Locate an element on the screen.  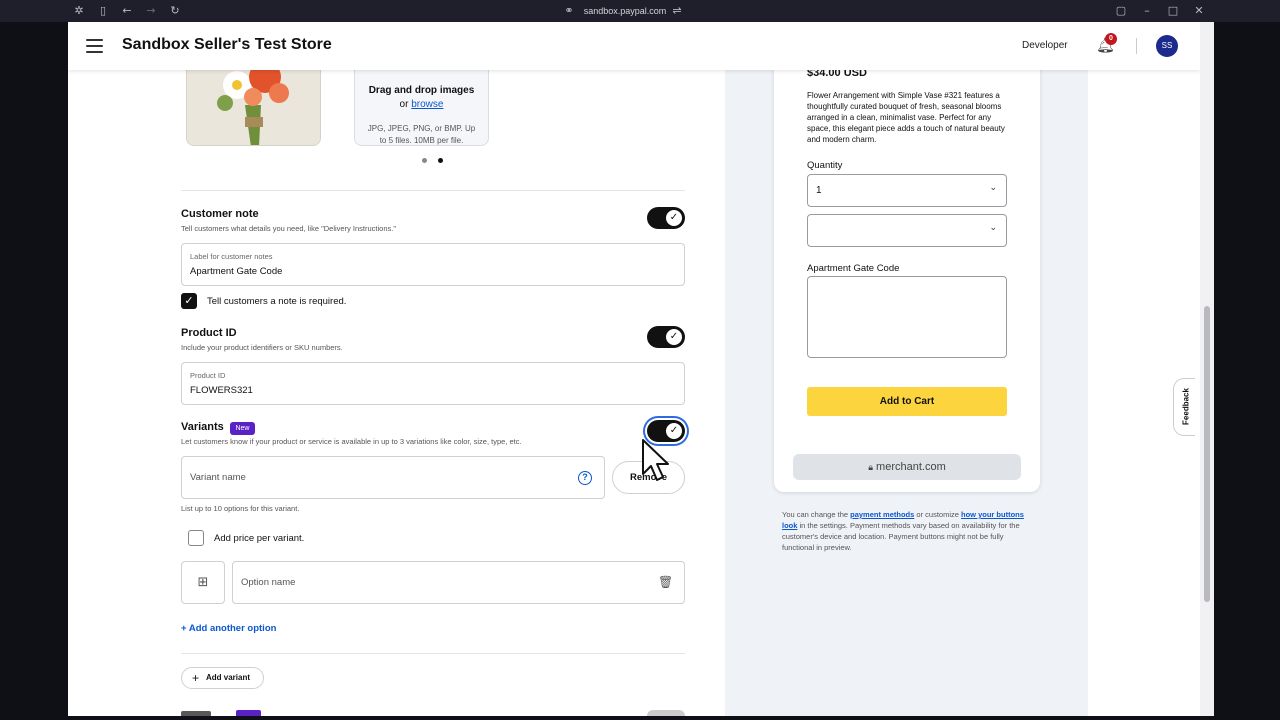
hamburger-icon is located at coordinates (94, 46).